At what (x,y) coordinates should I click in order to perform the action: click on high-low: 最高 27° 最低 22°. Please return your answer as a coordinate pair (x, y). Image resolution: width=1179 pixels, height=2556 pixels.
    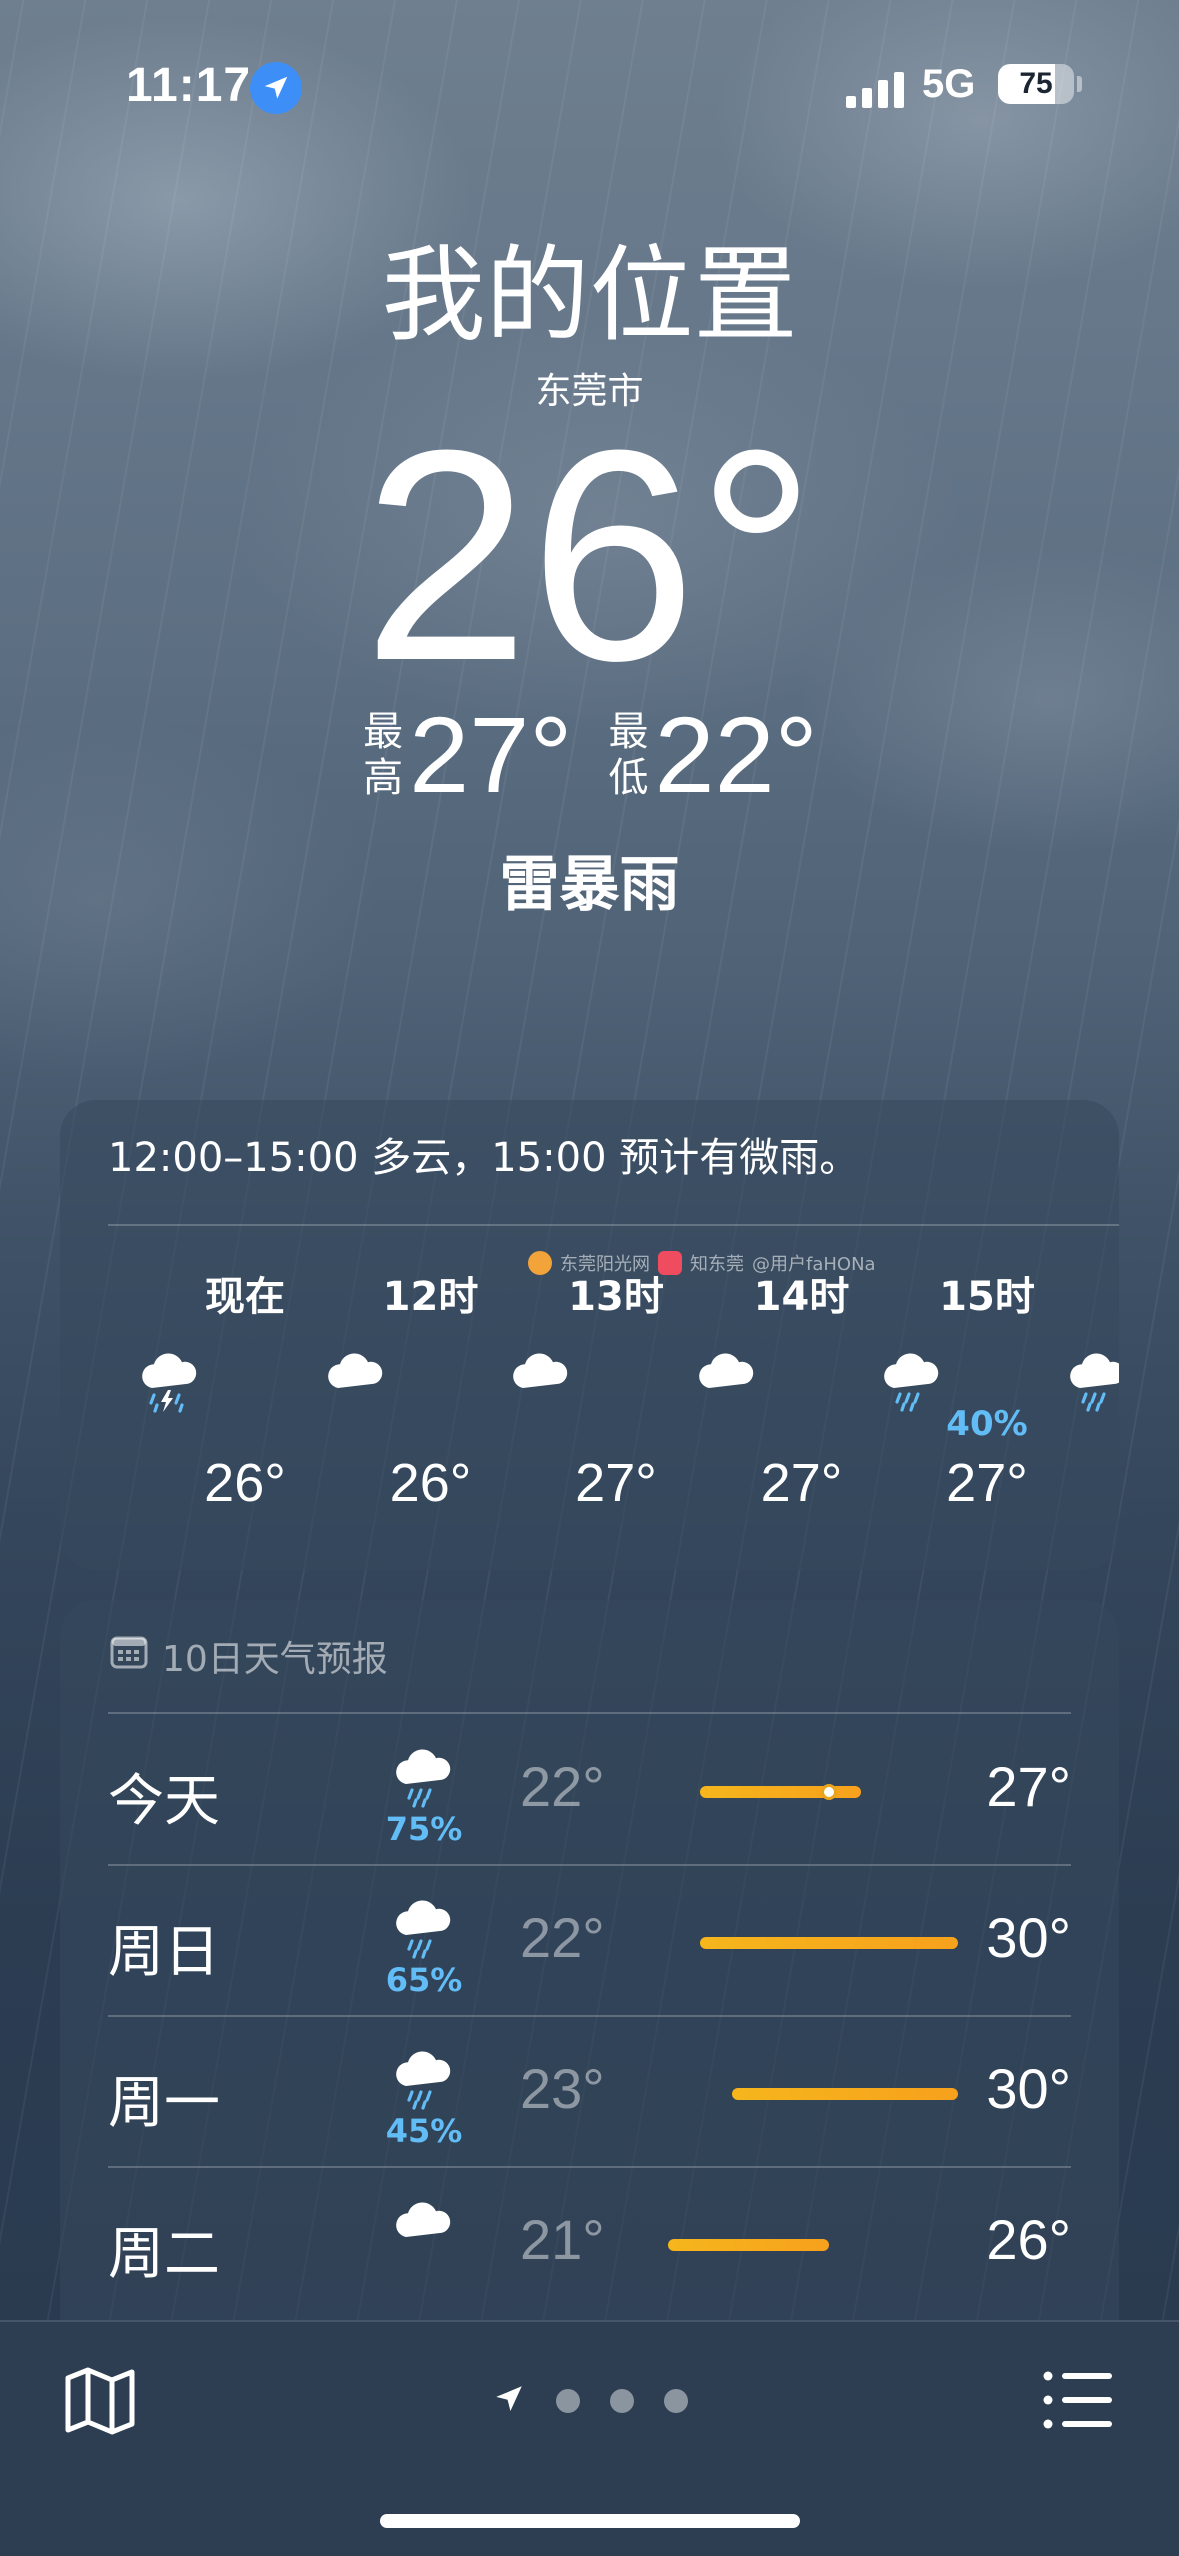
    Looking at the image, I should click on (589, 755).